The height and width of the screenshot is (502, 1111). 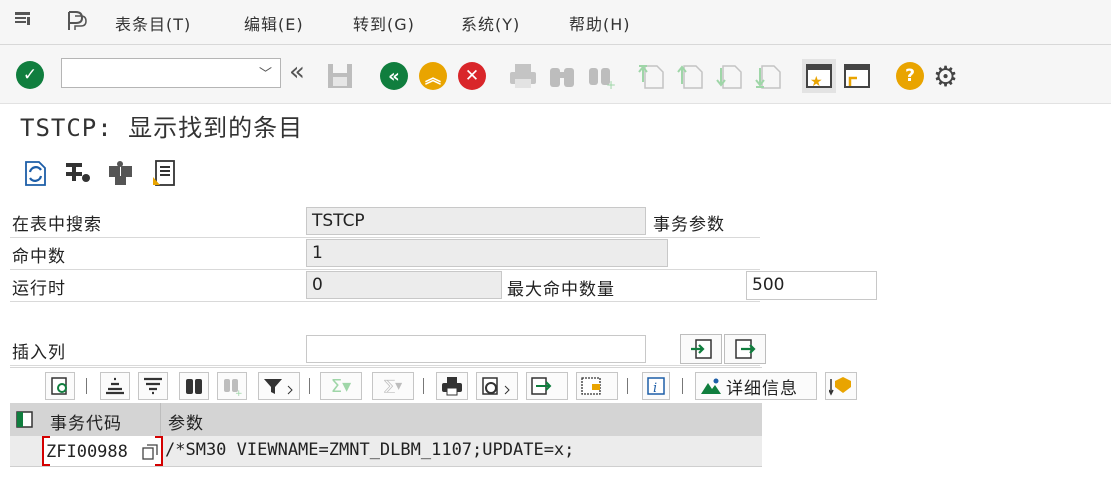 What do you see at coordinates (841, 386) in the screenshot?
I see `sort-info-icon` at bounding box center [841, 386].